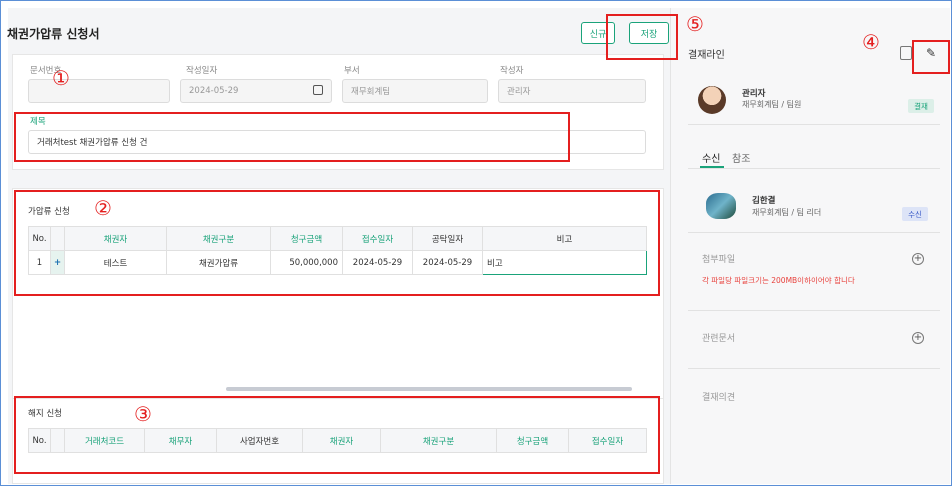  I want to click on calendar-icon, so click(318, 90).